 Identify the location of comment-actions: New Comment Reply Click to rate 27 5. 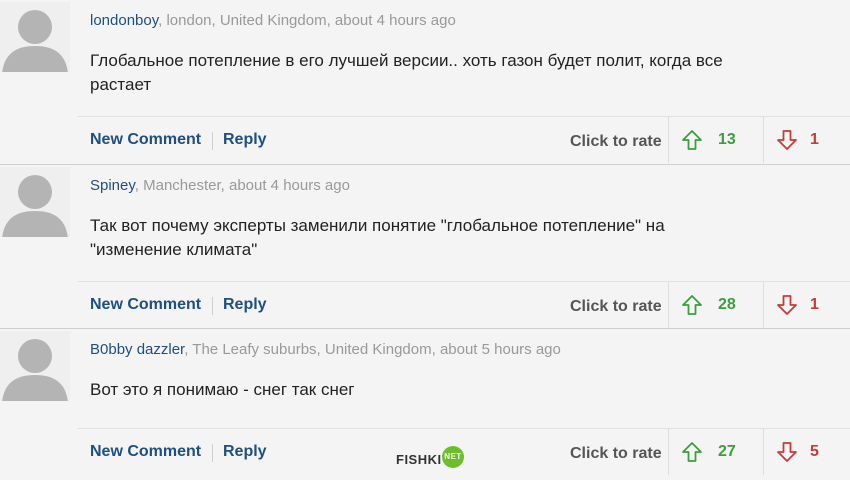
(464, 451).